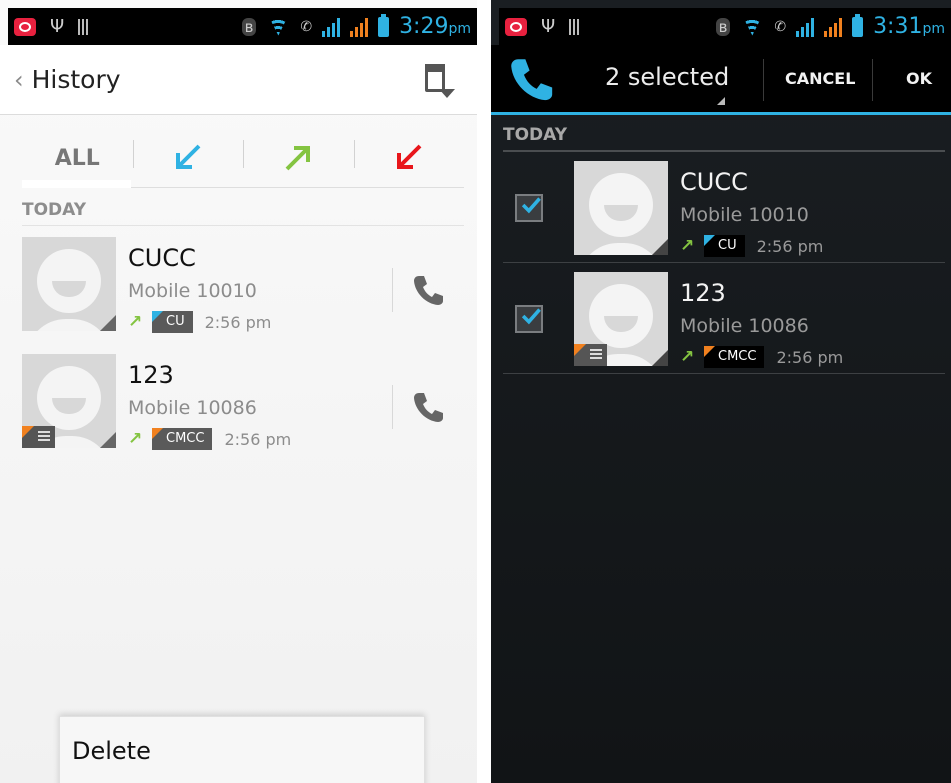  I want to click on selection-action-bar: 2 selected CANCEL OK, so click(721, 80).